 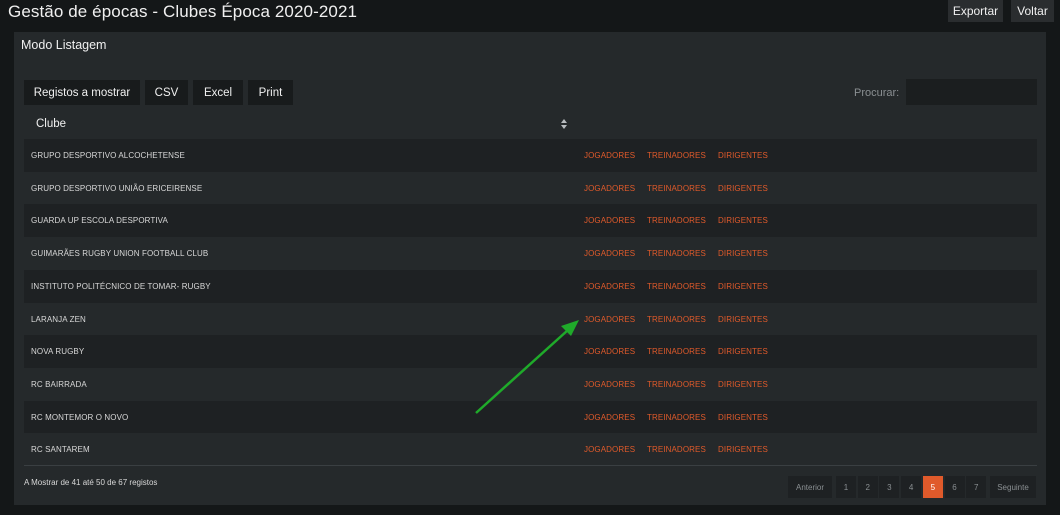 I want to click on print-button: Print, so click(x=270, y=92).